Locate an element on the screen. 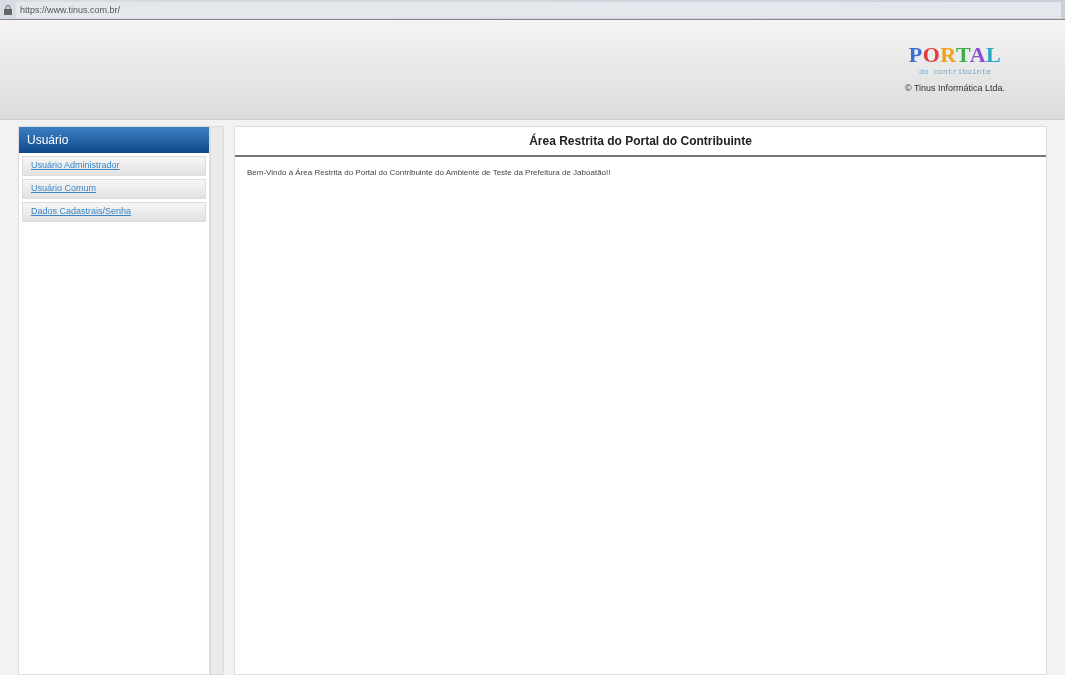  lock-icon is located at coordinates (8, 9).